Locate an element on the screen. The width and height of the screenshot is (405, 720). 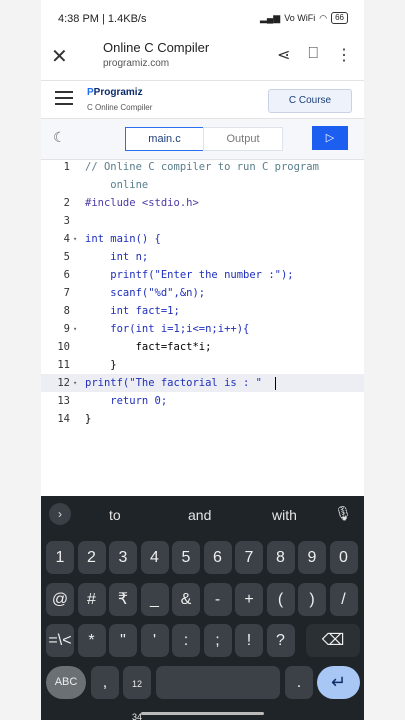
enter-icon: ↵ is located at coordinates (338, 682).